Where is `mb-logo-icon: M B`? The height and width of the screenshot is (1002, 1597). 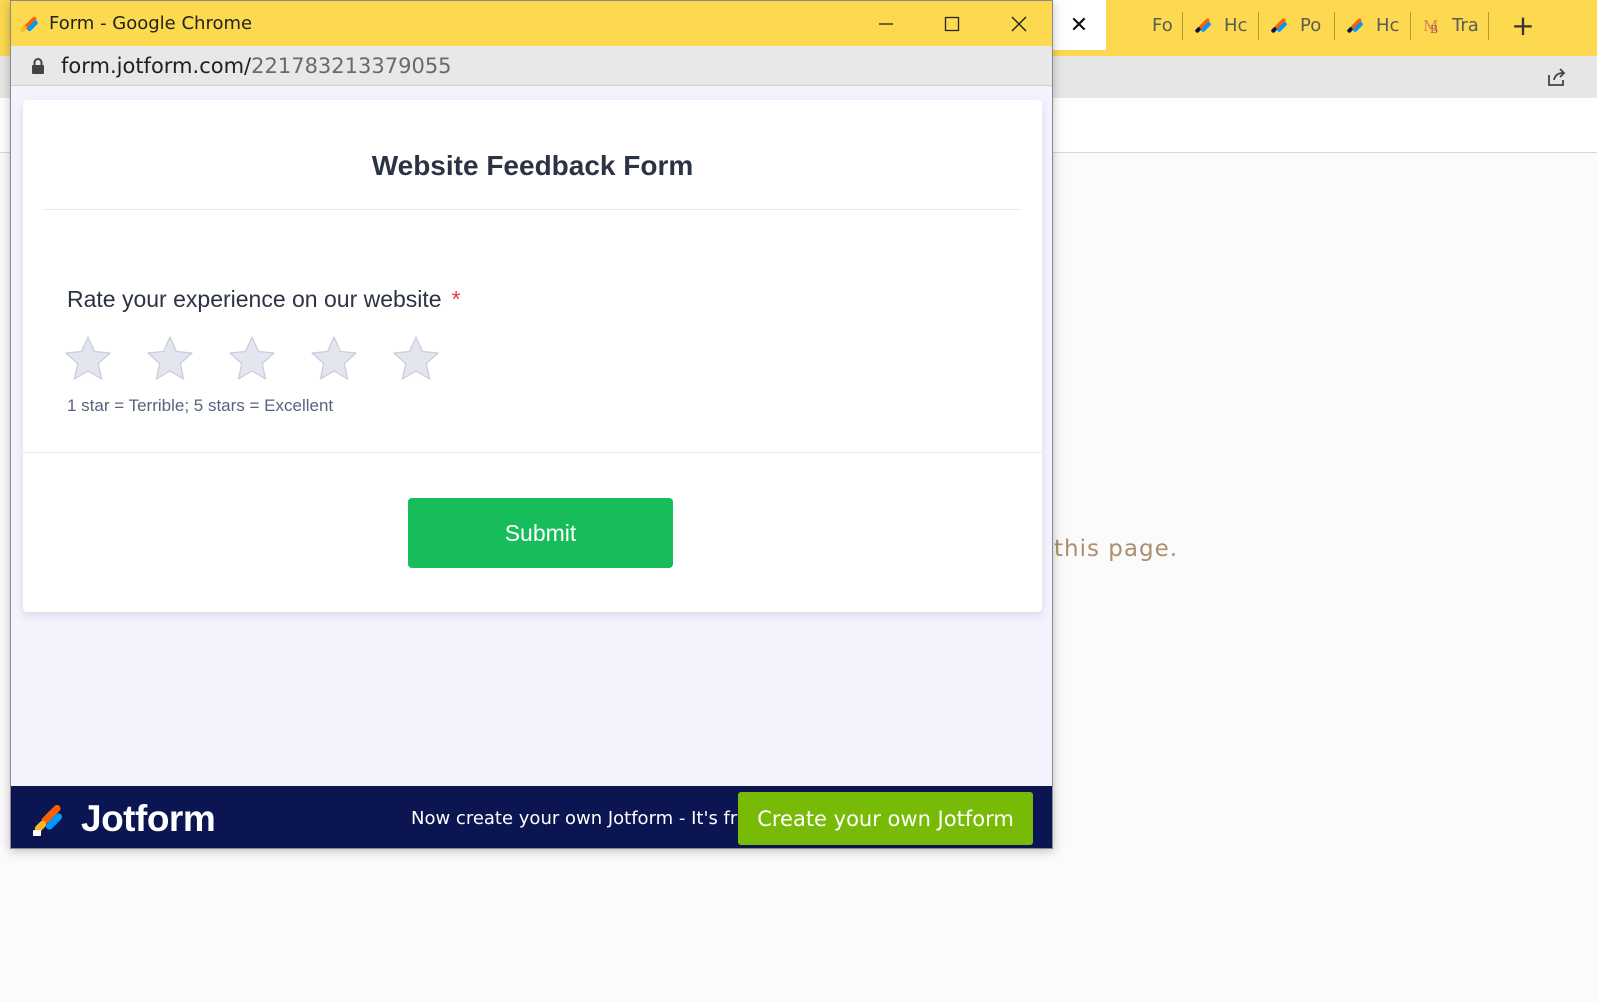 mb-logo-icon: M B is located at coordinates (1430, 26).